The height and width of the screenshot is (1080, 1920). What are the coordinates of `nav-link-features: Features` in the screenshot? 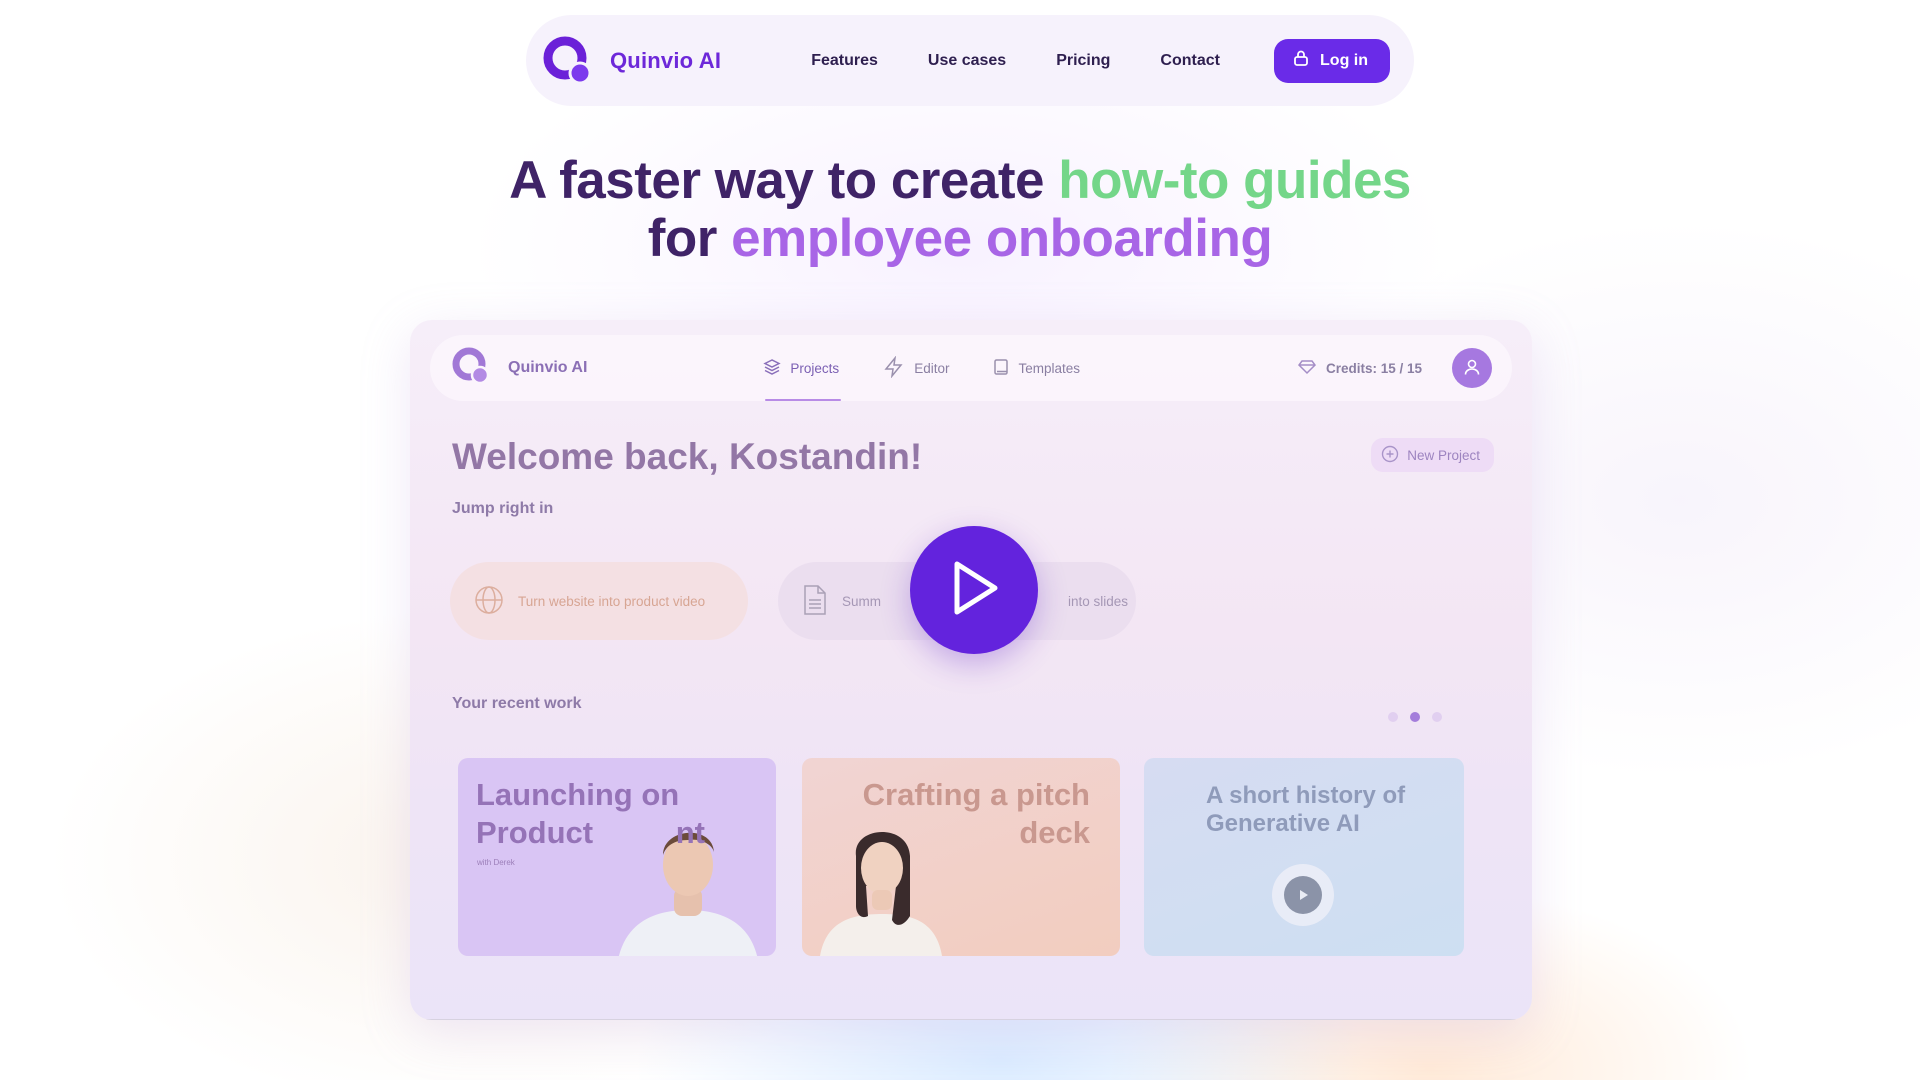 It's located at (844, 61).